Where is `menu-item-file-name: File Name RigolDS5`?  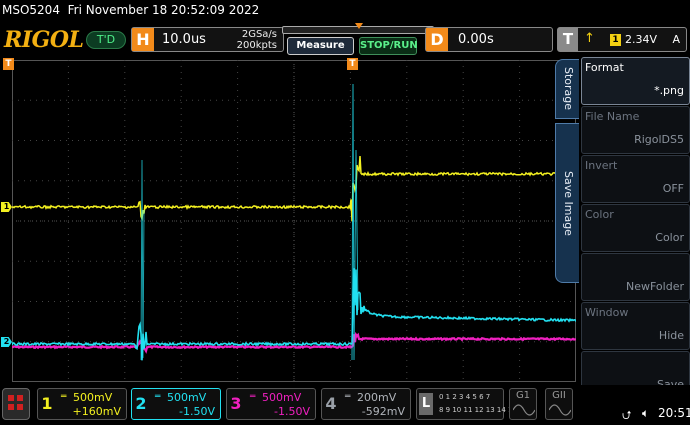
menu-item-file-name: File Name RigolDS5 is located at coordinates (635, 130).